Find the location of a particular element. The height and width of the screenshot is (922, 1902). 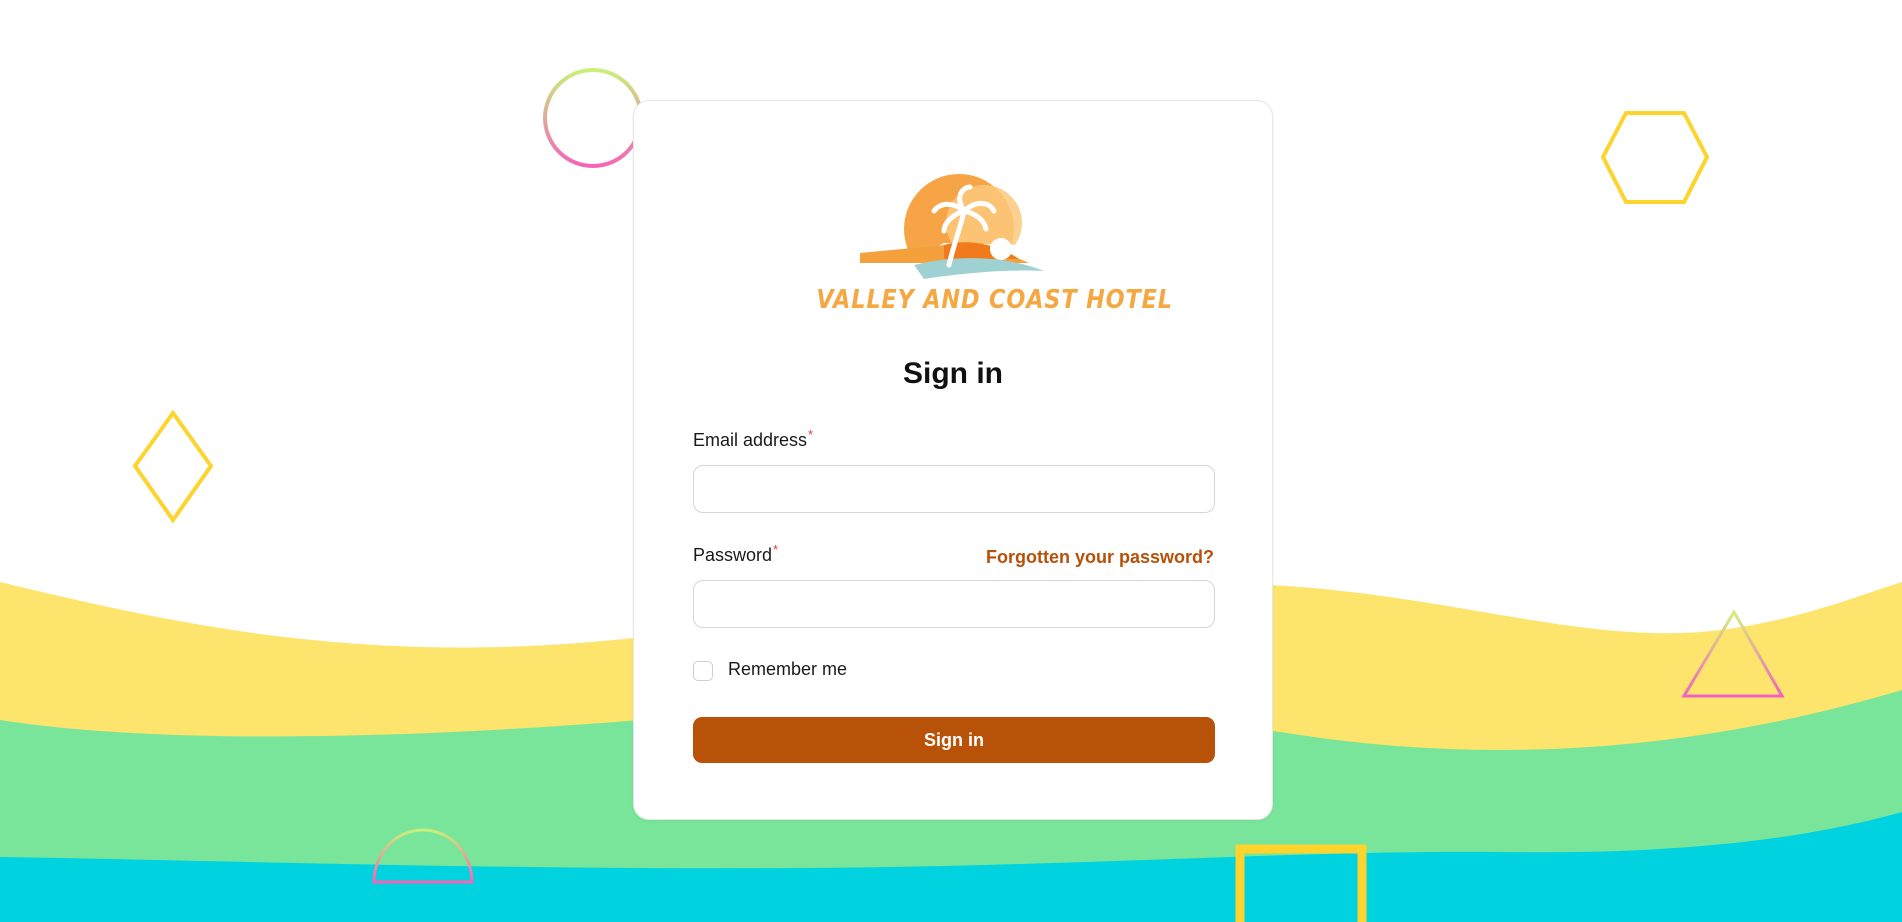

password-label: Password* is located at coordinates (736, 554).